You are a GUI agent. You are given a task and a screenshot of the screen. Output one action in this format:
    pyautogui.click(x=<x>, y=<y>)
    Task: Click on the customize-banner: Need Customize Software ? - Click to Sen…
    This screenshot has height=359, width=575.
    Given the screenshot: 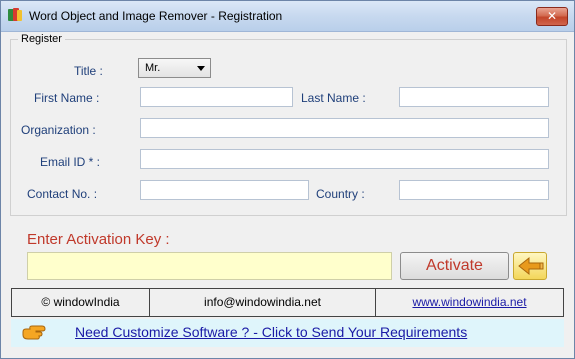 What is the action you would take?
    pyautogui.click(x=287, y=333)
    